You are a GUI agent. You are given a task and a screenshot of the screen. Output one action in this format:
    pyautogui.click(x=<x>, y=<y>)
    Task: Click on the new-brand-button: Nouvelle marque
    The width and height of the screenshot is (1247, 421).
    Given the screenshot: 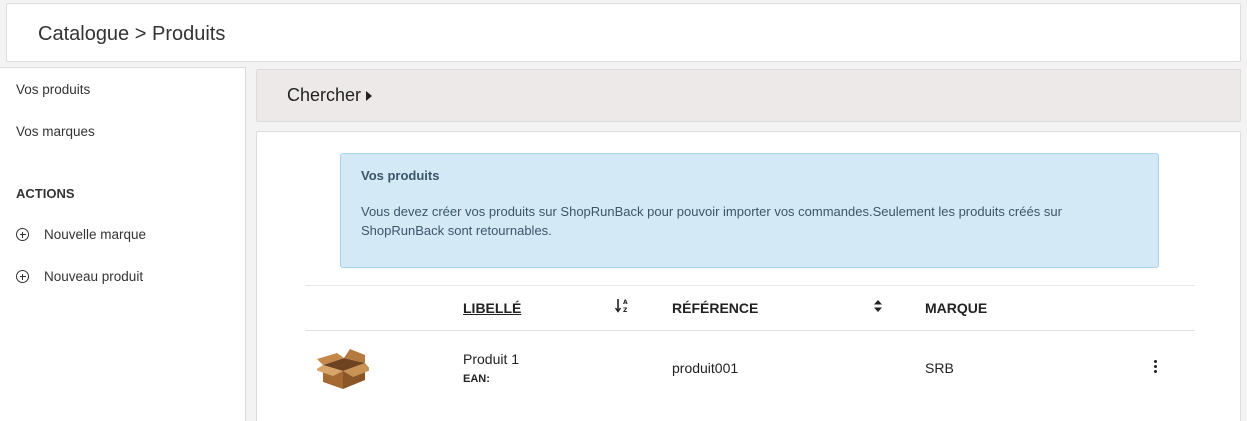 What is the action you would take?
    pyautogui.click(x=81, y=234)
    